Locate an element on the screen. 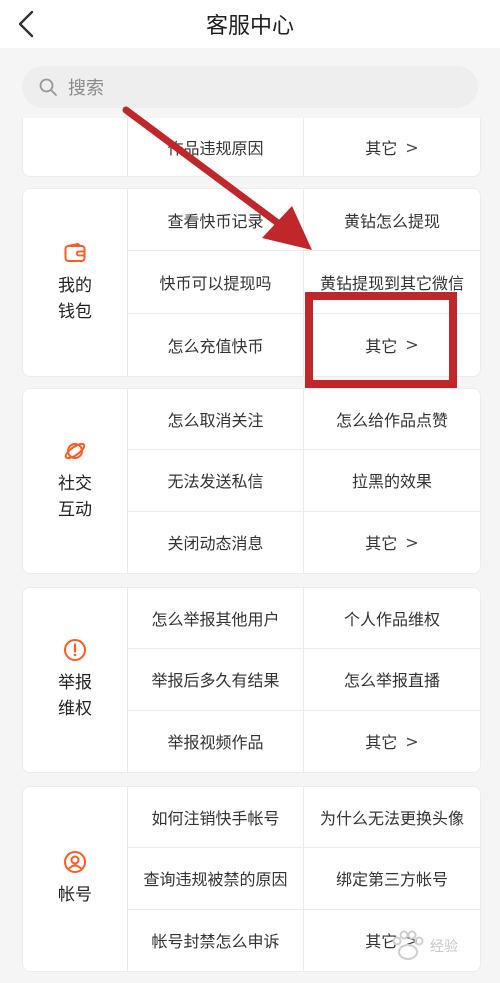 The height and width of the screenshot is (983, 500). category-header is located at coordinates (75, 147).